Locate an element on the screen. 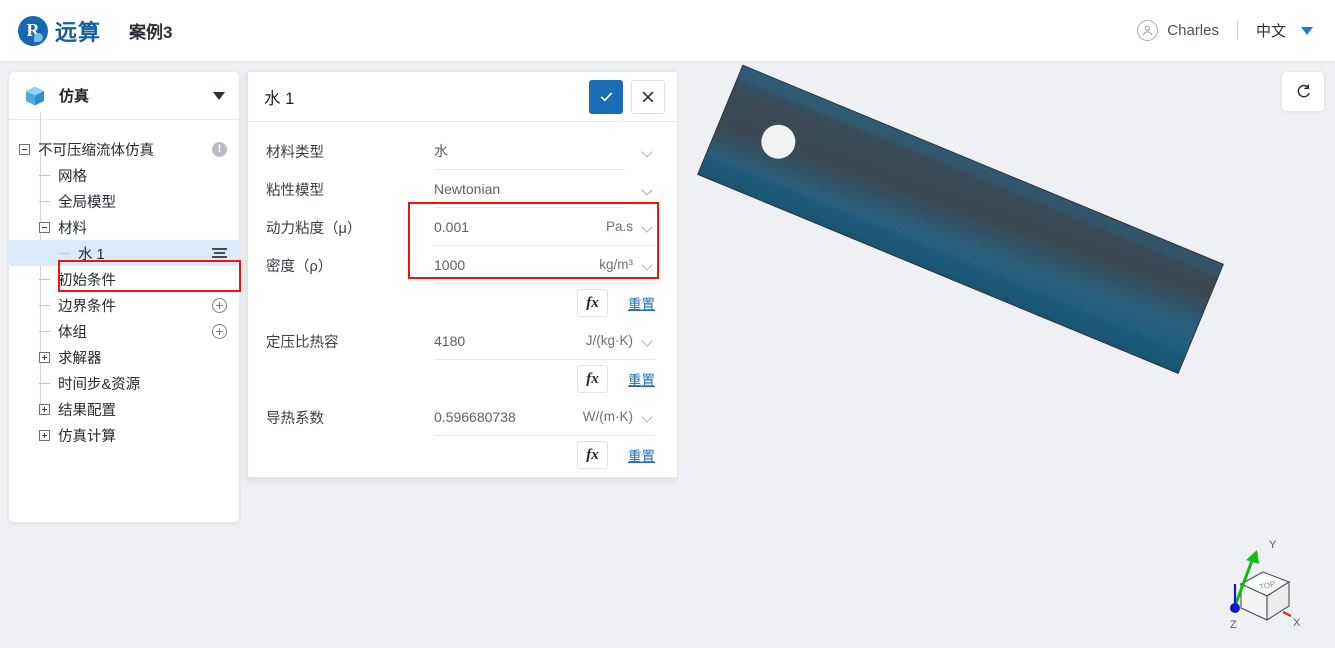 This screenshot has width=1335, height=648. check-icon is located at coordinates (606, 97).